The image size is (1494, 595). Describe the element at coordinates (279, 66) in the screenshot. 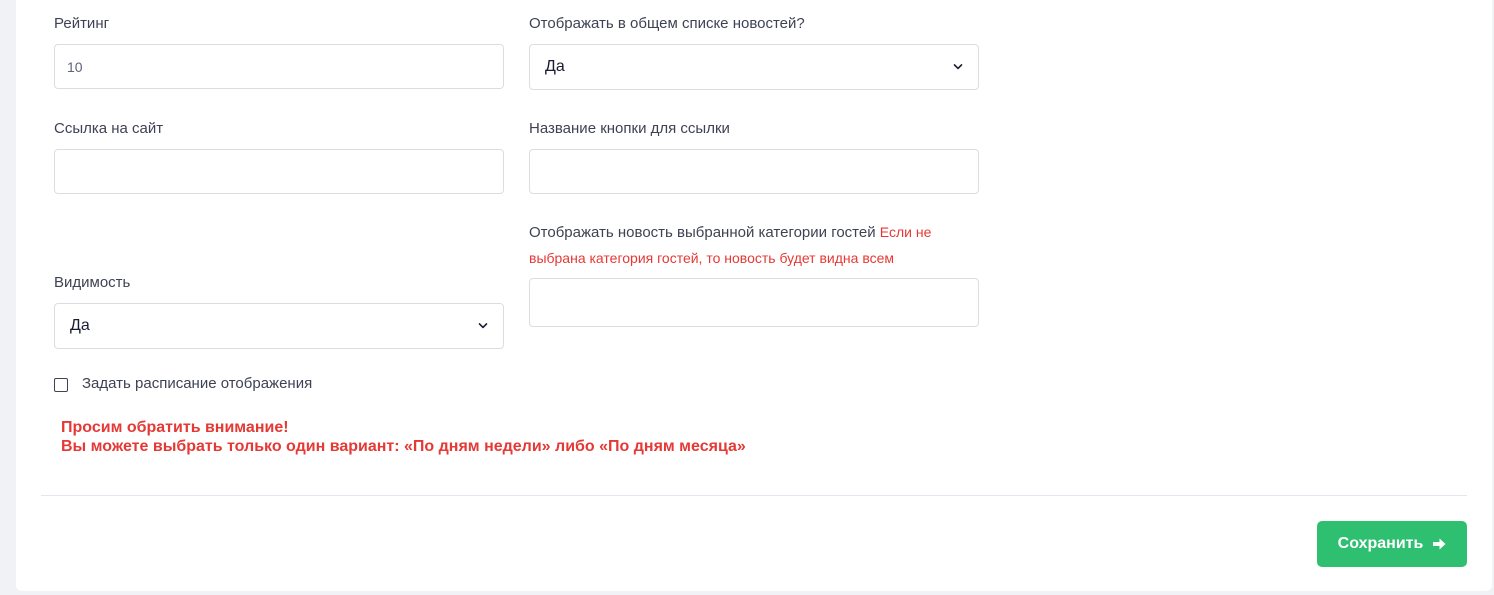

I see `rating-input` at that location.